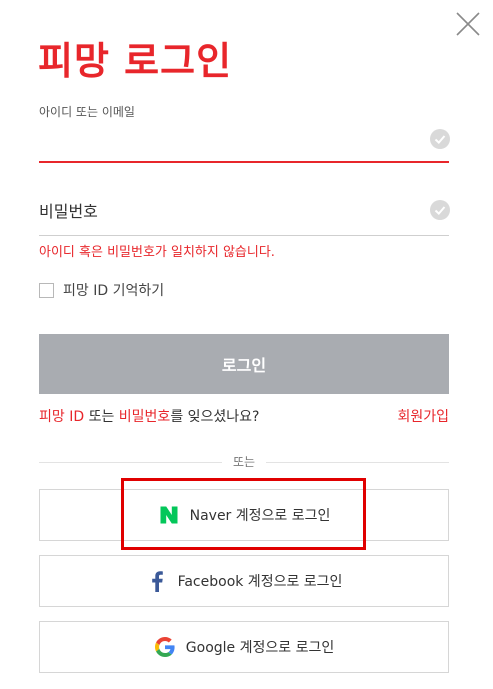 The image size is (493, 689). What do you see at coordinates (244, 364) in the screenshot?
I see `login-button: 로그인` at bounding box center [244, 364].